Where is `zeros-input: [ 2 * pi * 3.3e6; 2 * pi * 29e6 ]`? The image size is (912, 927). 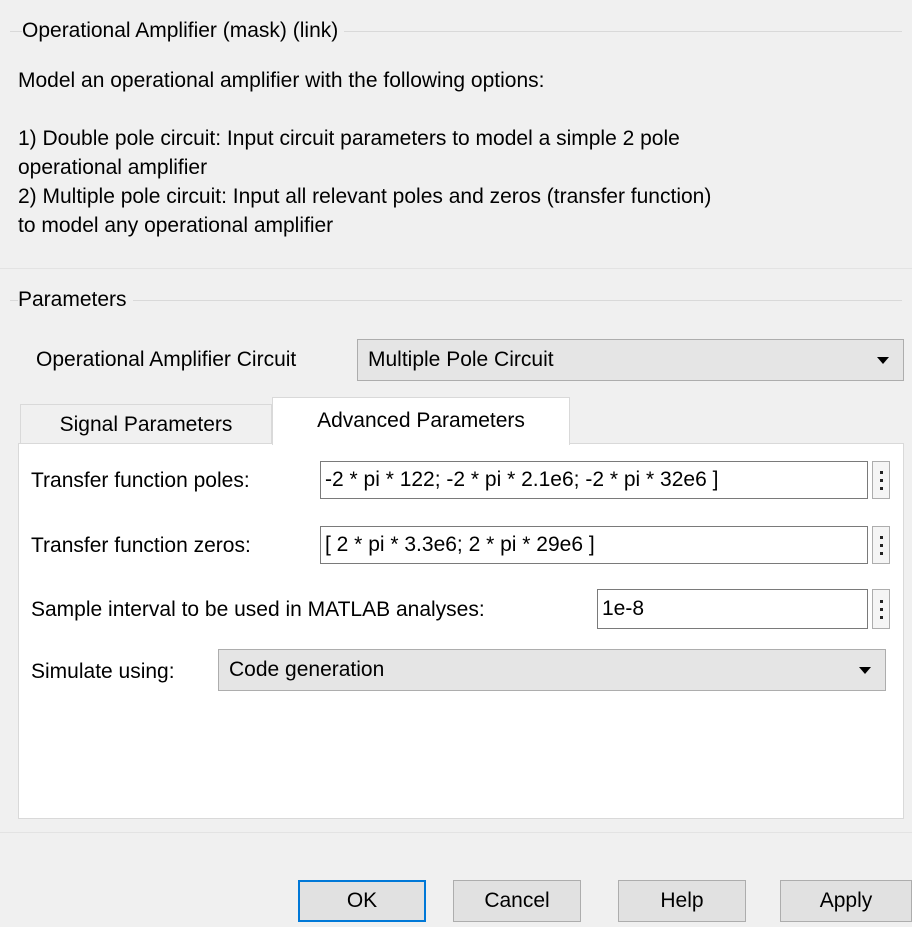
zeros-input: [ 2 * pi * 3.3e6; 2 * pi * 29e6 ] is located at coordinates (594, 545).